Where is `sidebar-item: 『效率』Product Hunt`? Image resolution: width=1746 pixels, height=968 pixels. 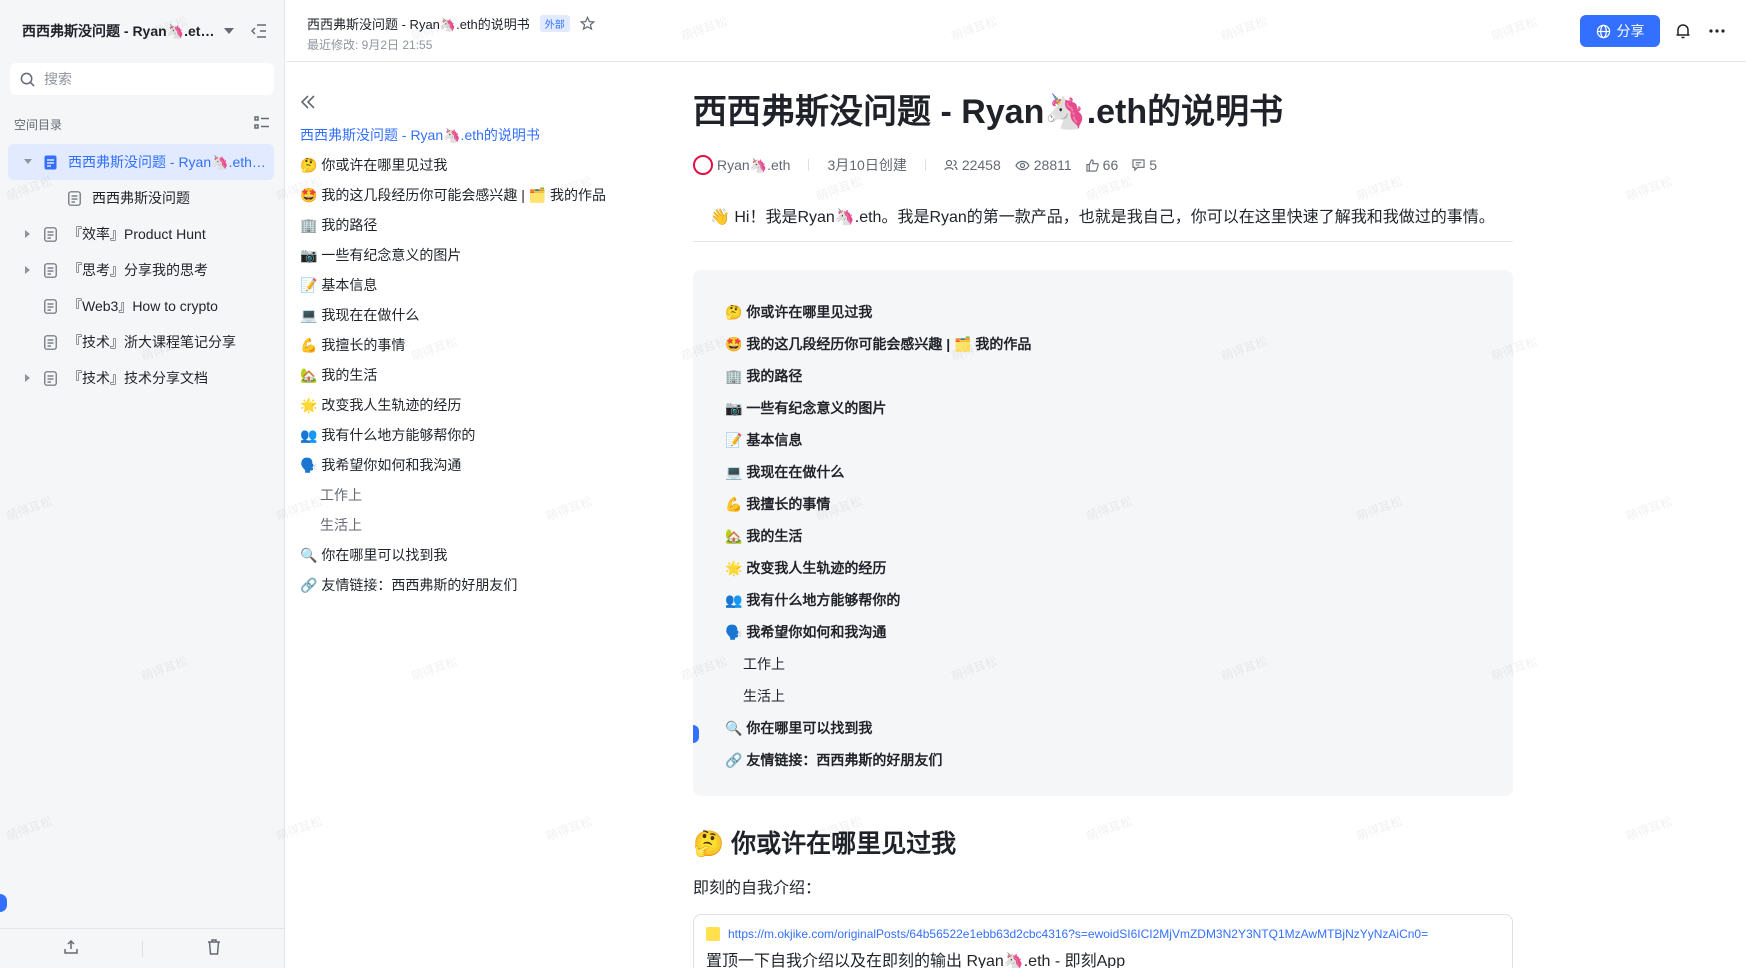
sidebar-item: 『效率』Product Hunt is located at coordinates (141, 234).